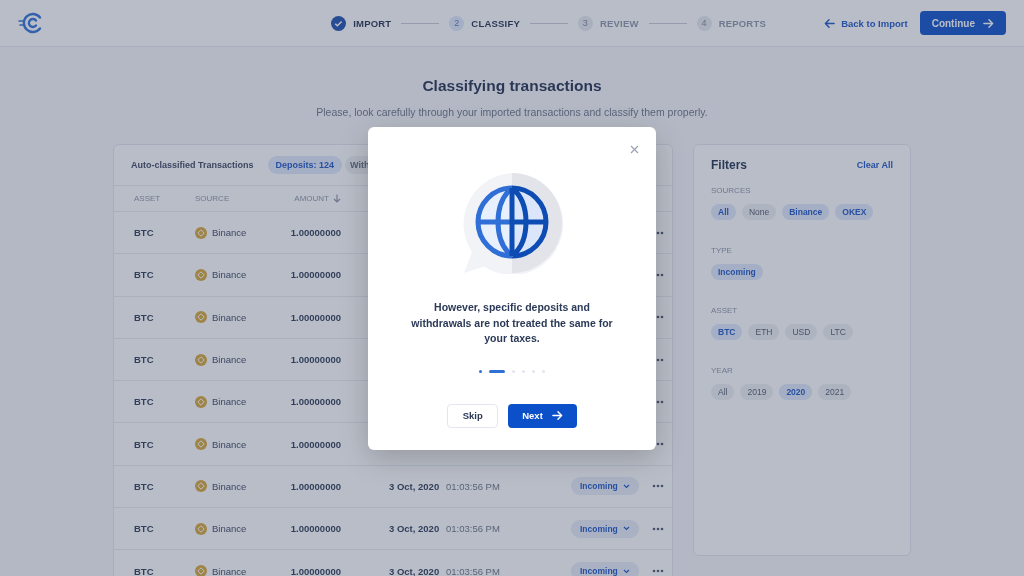 This screenshot has width=1024, height=576. What do you see at coordinates (512, 112) in the screenshot?
I see `page-subtitle: Please, look carefully through your imported transactions and classify them properly.` at bounding box center [512, 112].